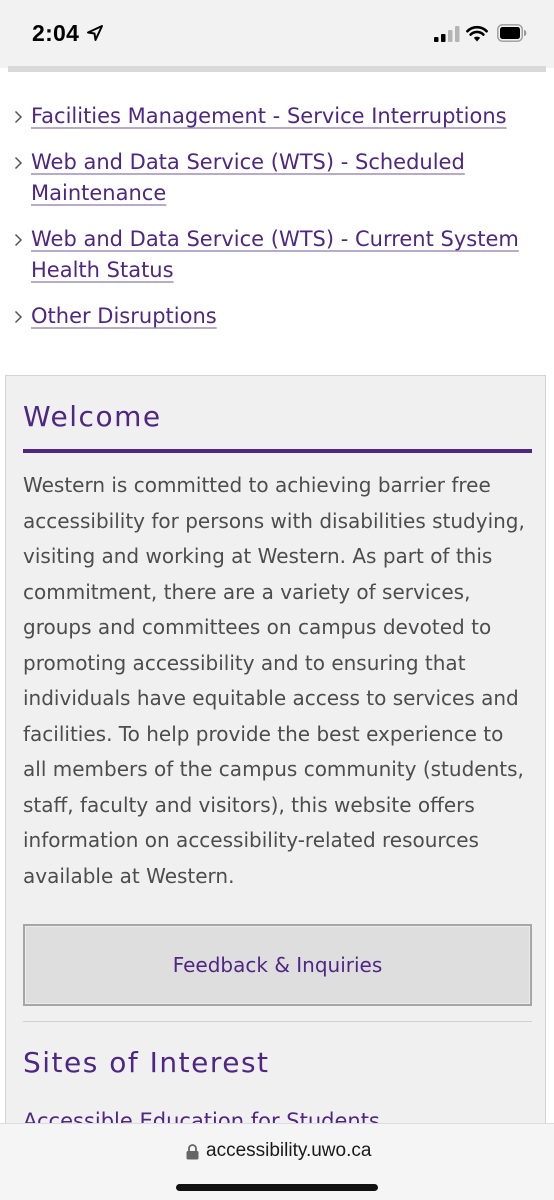 The height and width of the screenshot is (1200, 554). I want to click on status-time: 2:04, so click(56, 33).